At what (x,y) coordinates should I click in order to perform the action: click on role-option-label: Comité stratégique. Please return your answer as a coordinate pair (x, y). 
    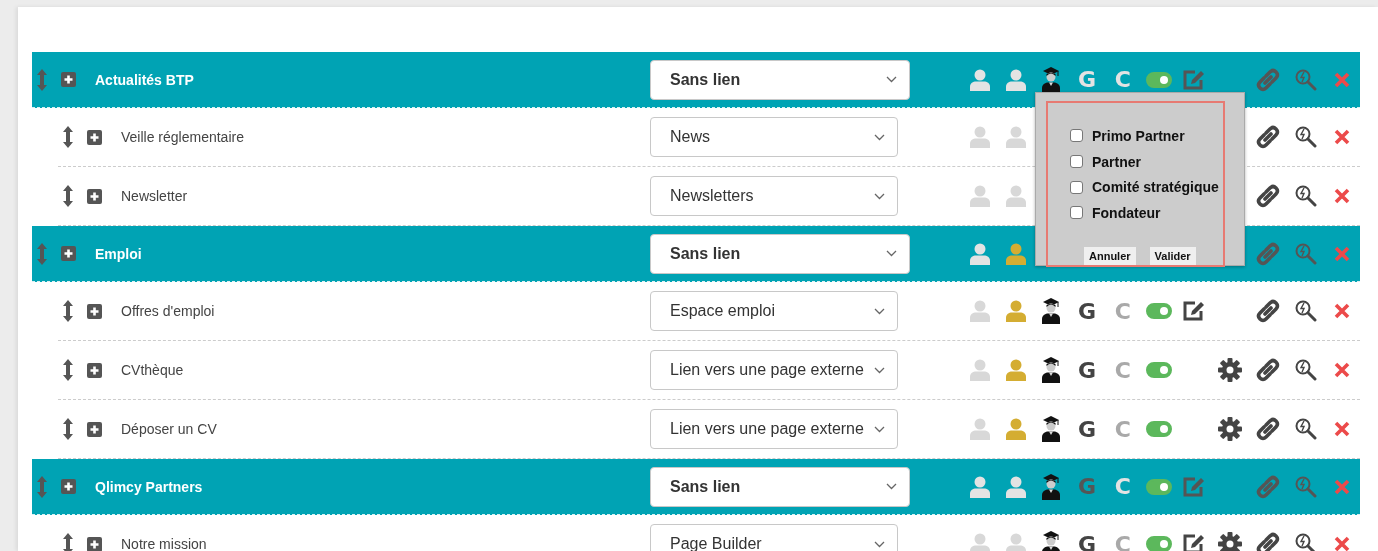
    Looking at the image, I should click on (1155, 187).